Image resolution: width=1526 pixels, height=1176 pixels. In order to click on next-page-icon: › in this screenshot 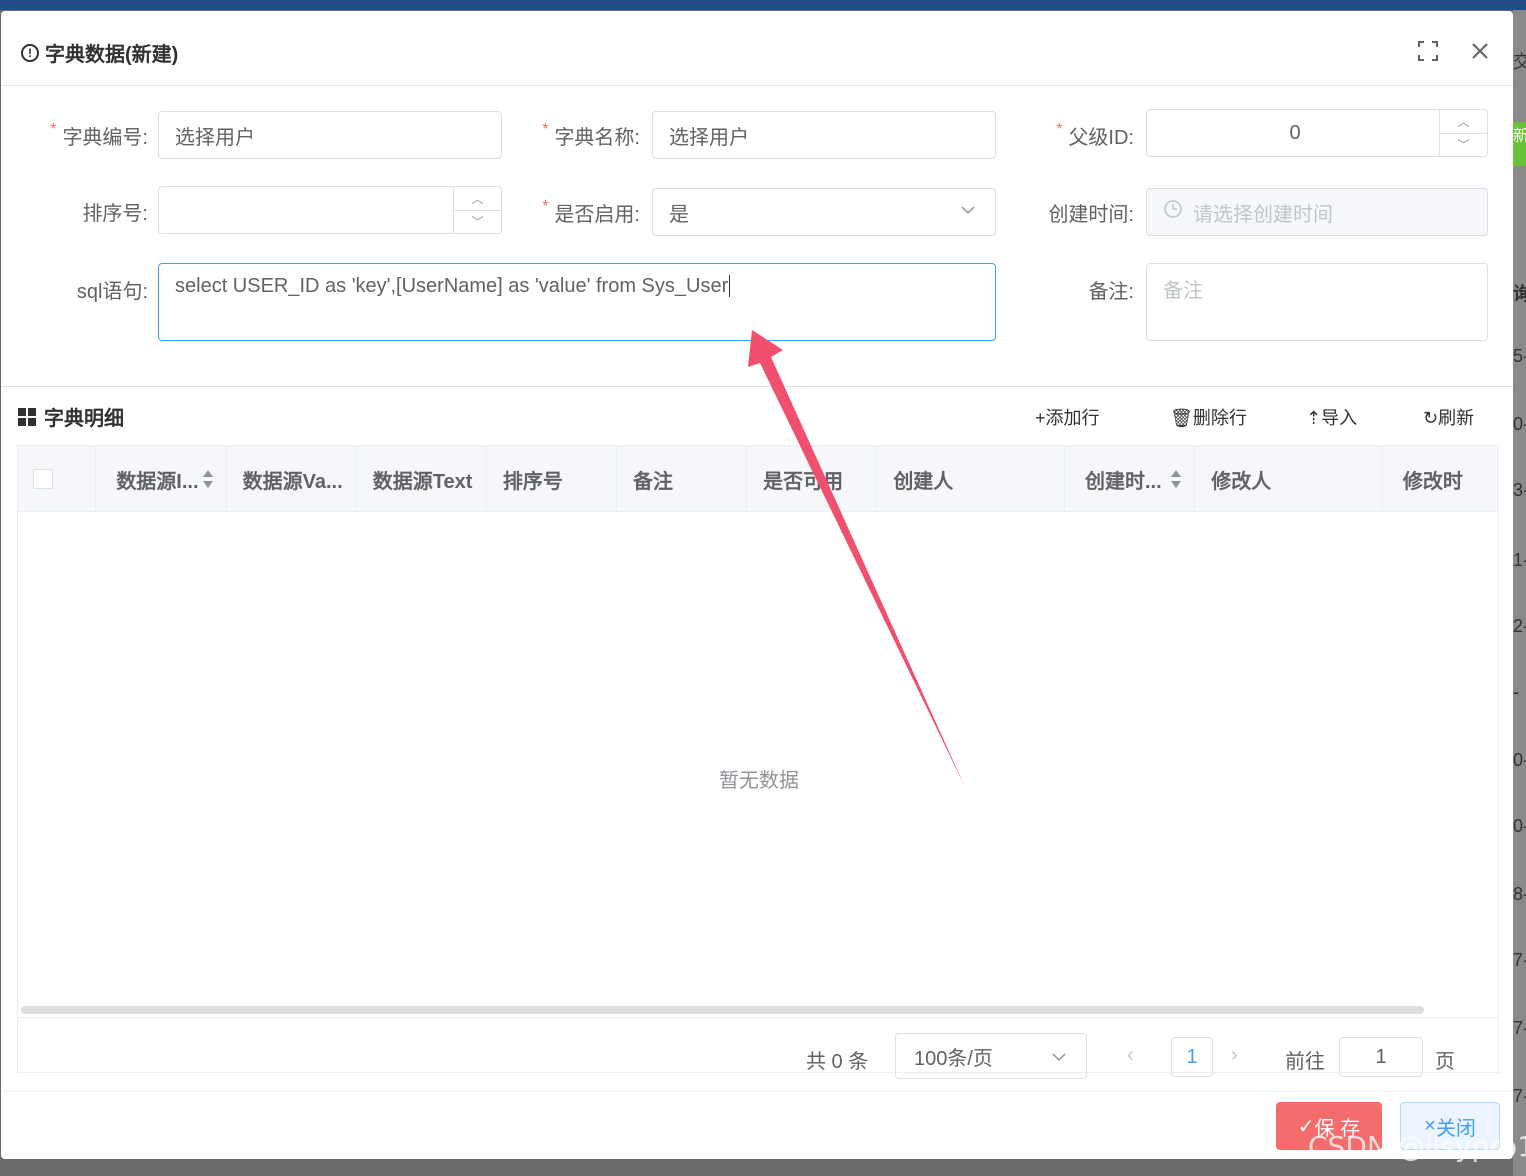, I will do `click(1234, 1055)`.